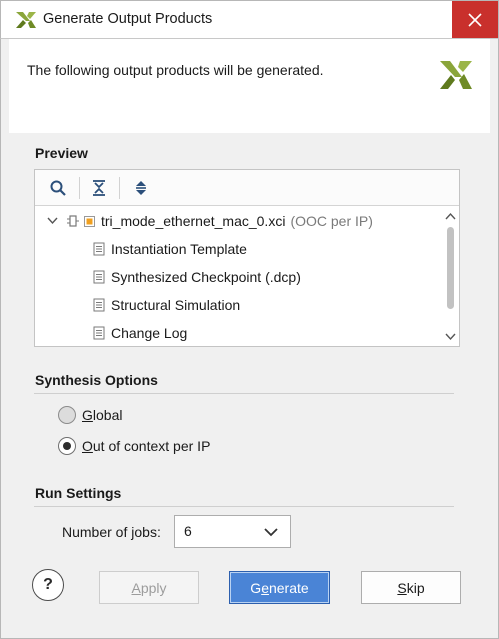 This screenshot has width=499, height=639. What do you see at coordinates (249, 19) in the screenshot?
I see `title-bar: Generate Output Products` at bounding box center [249, 19].